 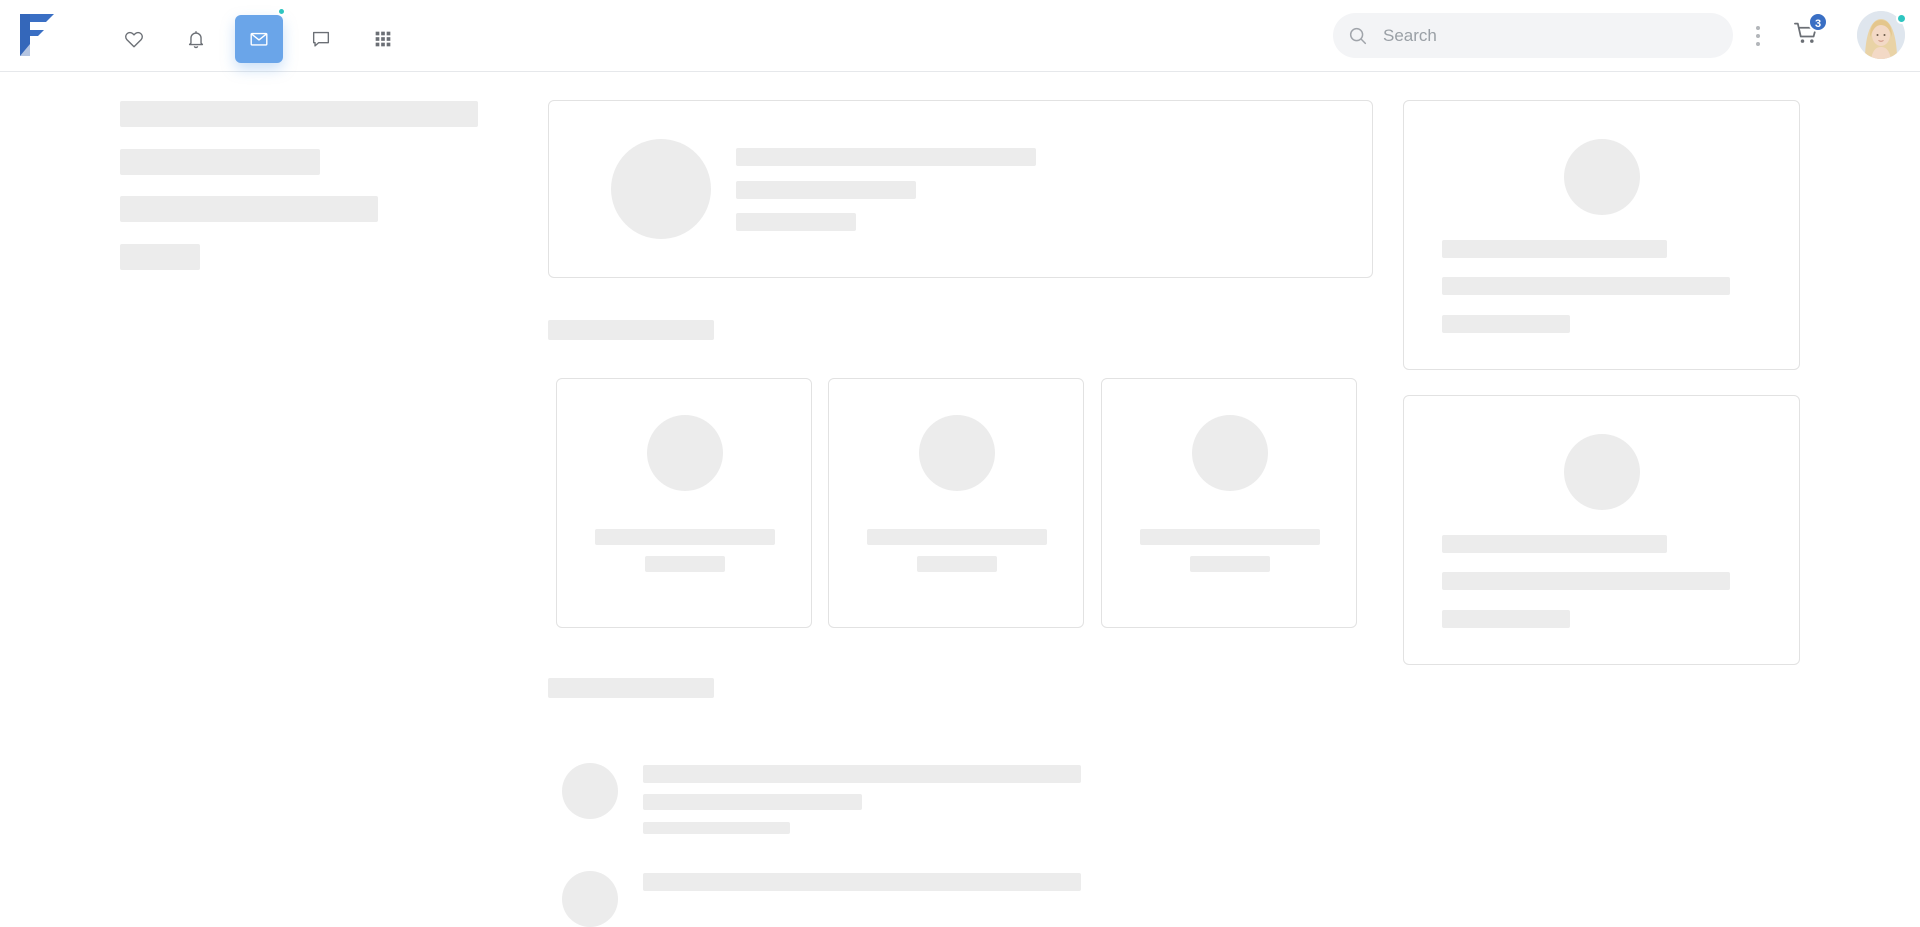 I want to click on chat-bubble-icon, so click(x=321, y=39).